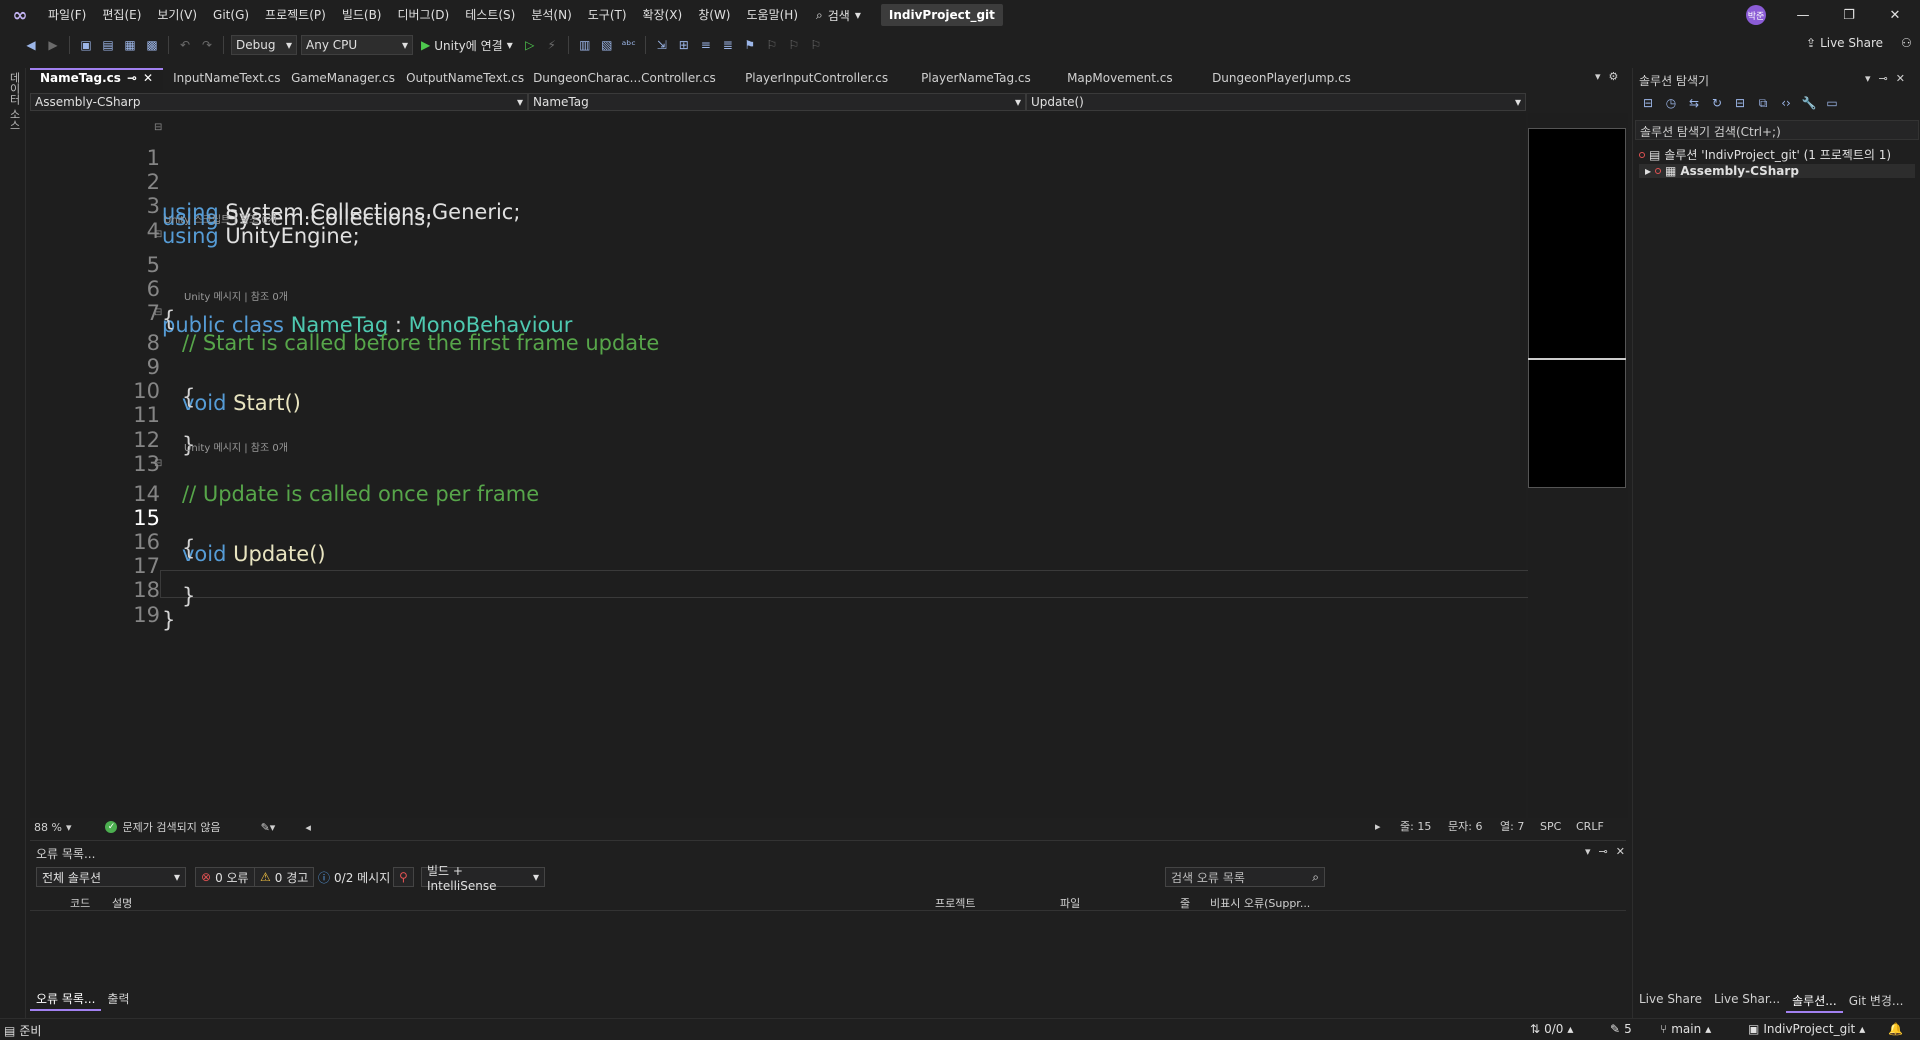  What do you see at coordinates (750, 45) in the screenshot?
I see `bookmark-icon: ⚑` at bounding box center [750, 45].